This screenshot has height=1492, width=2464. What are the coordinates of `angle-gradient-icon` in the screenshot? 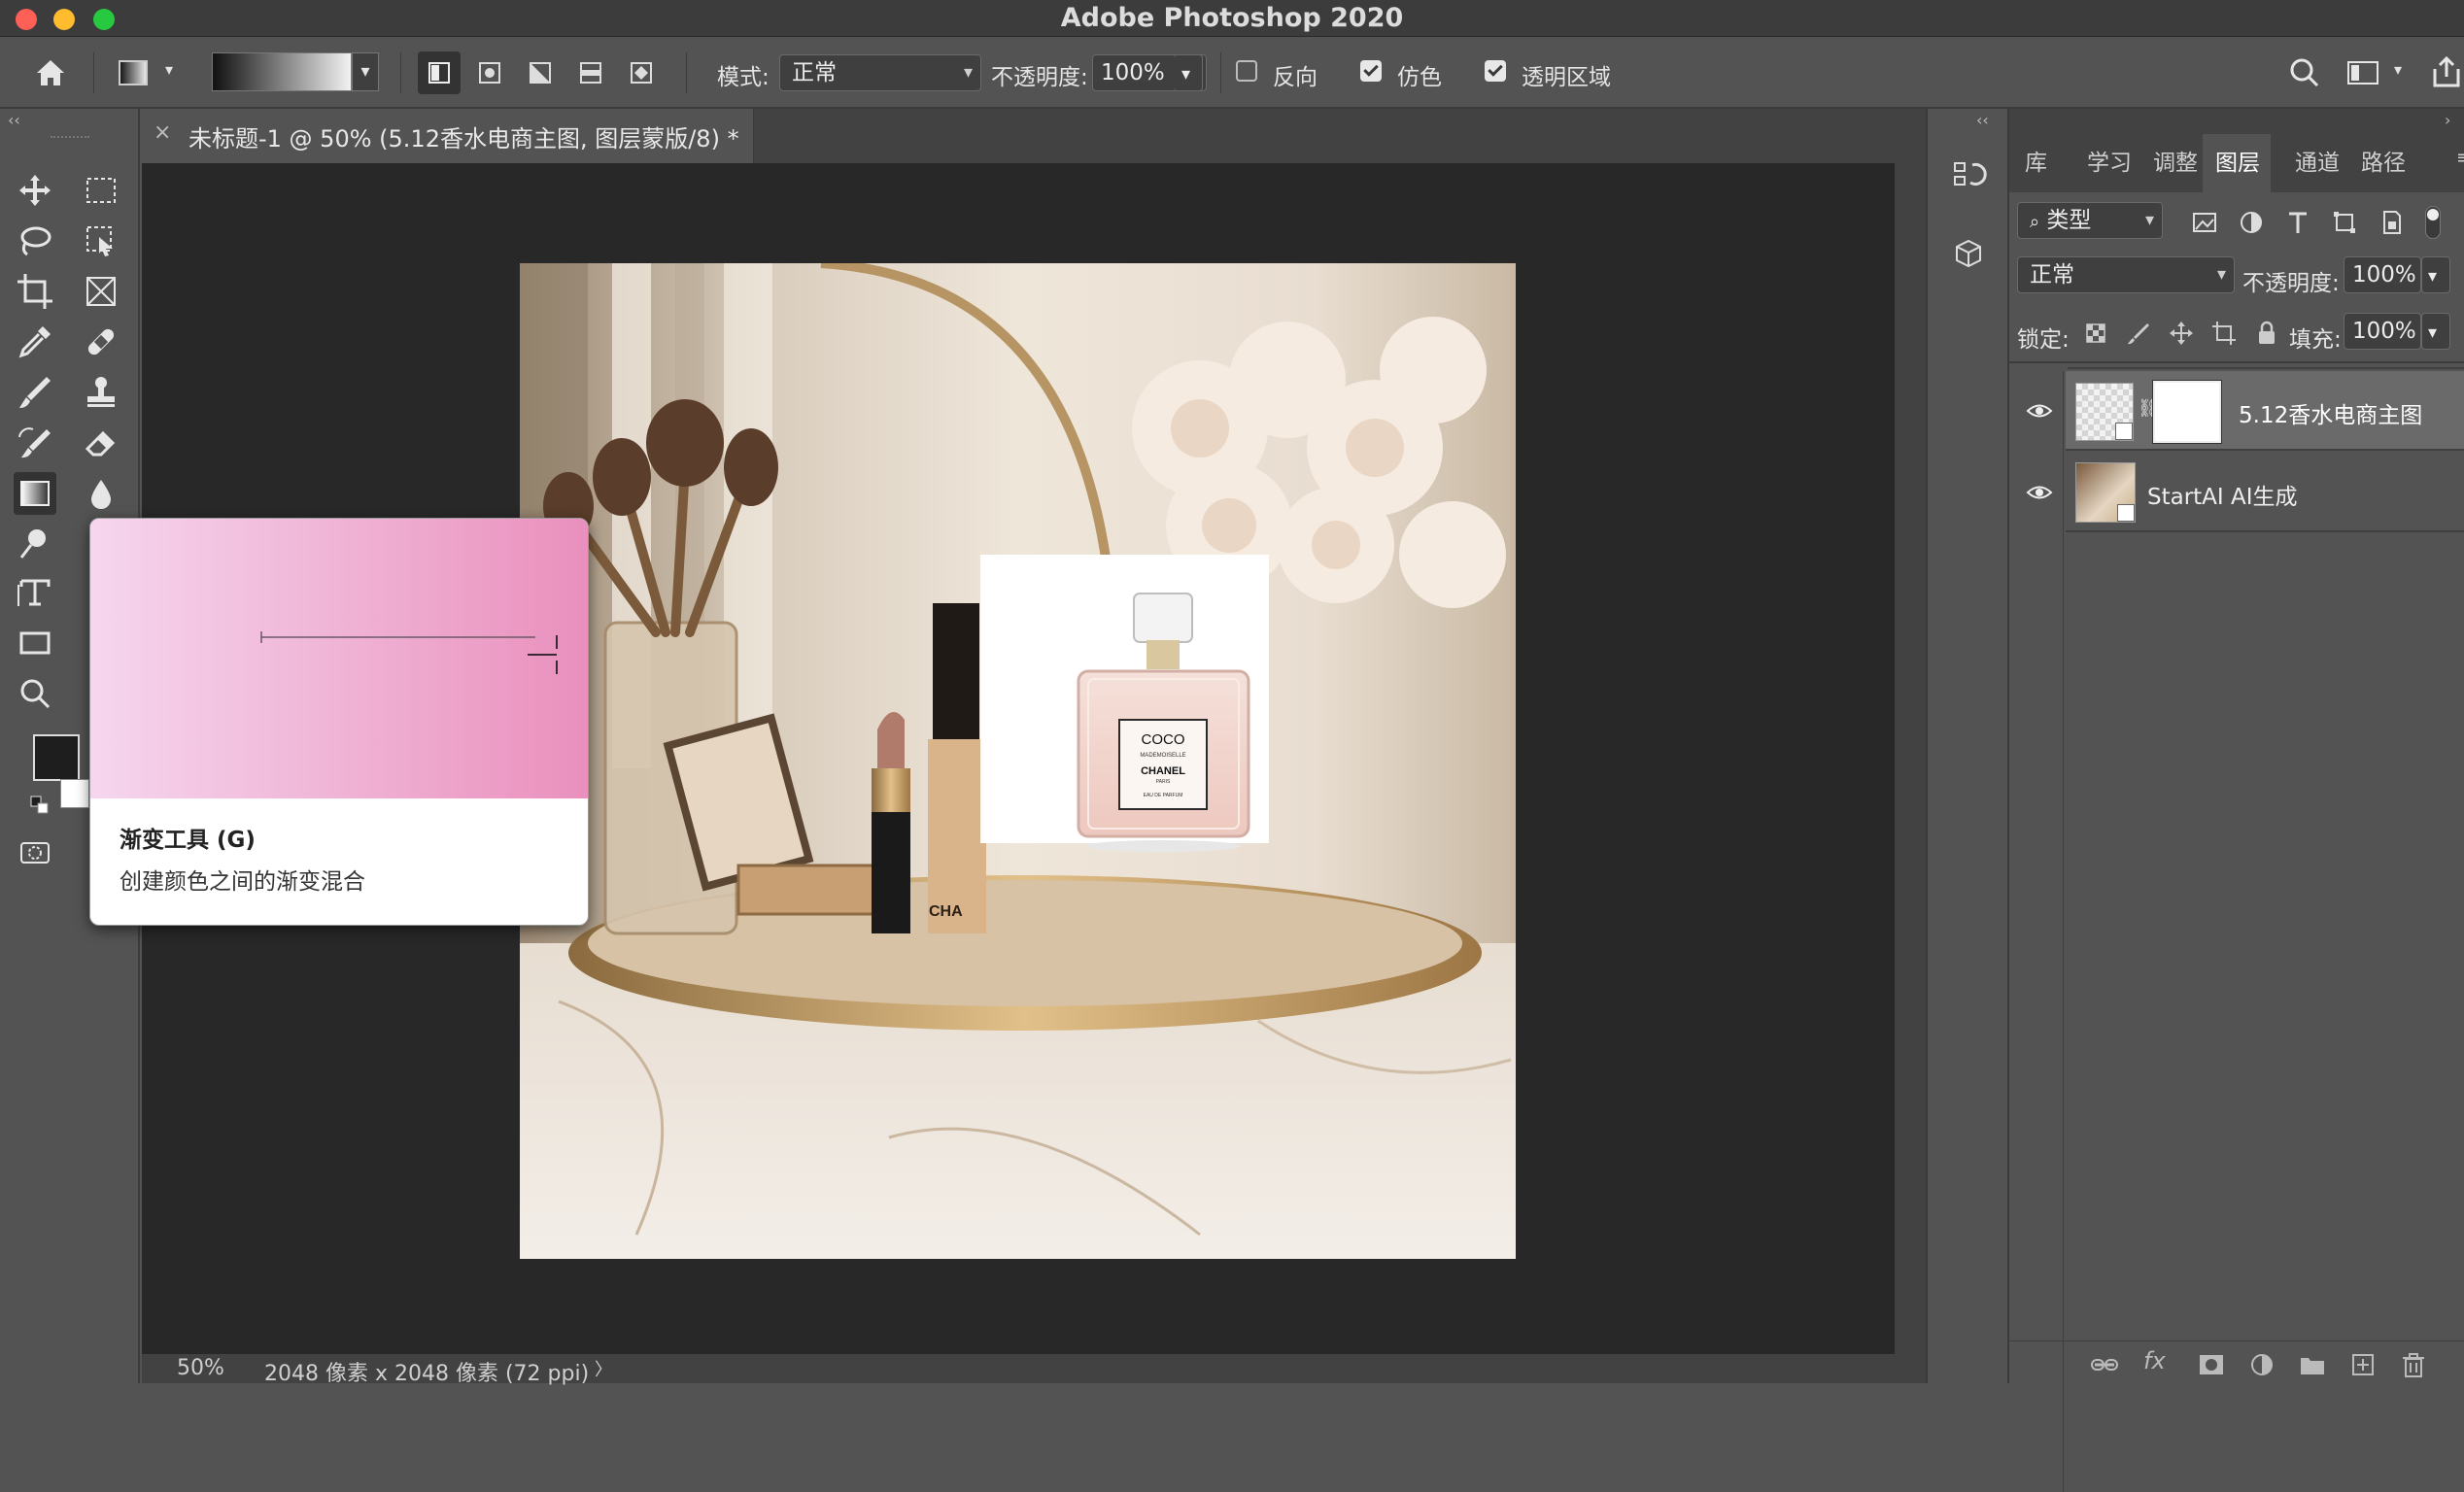 It's located at (540, 72).